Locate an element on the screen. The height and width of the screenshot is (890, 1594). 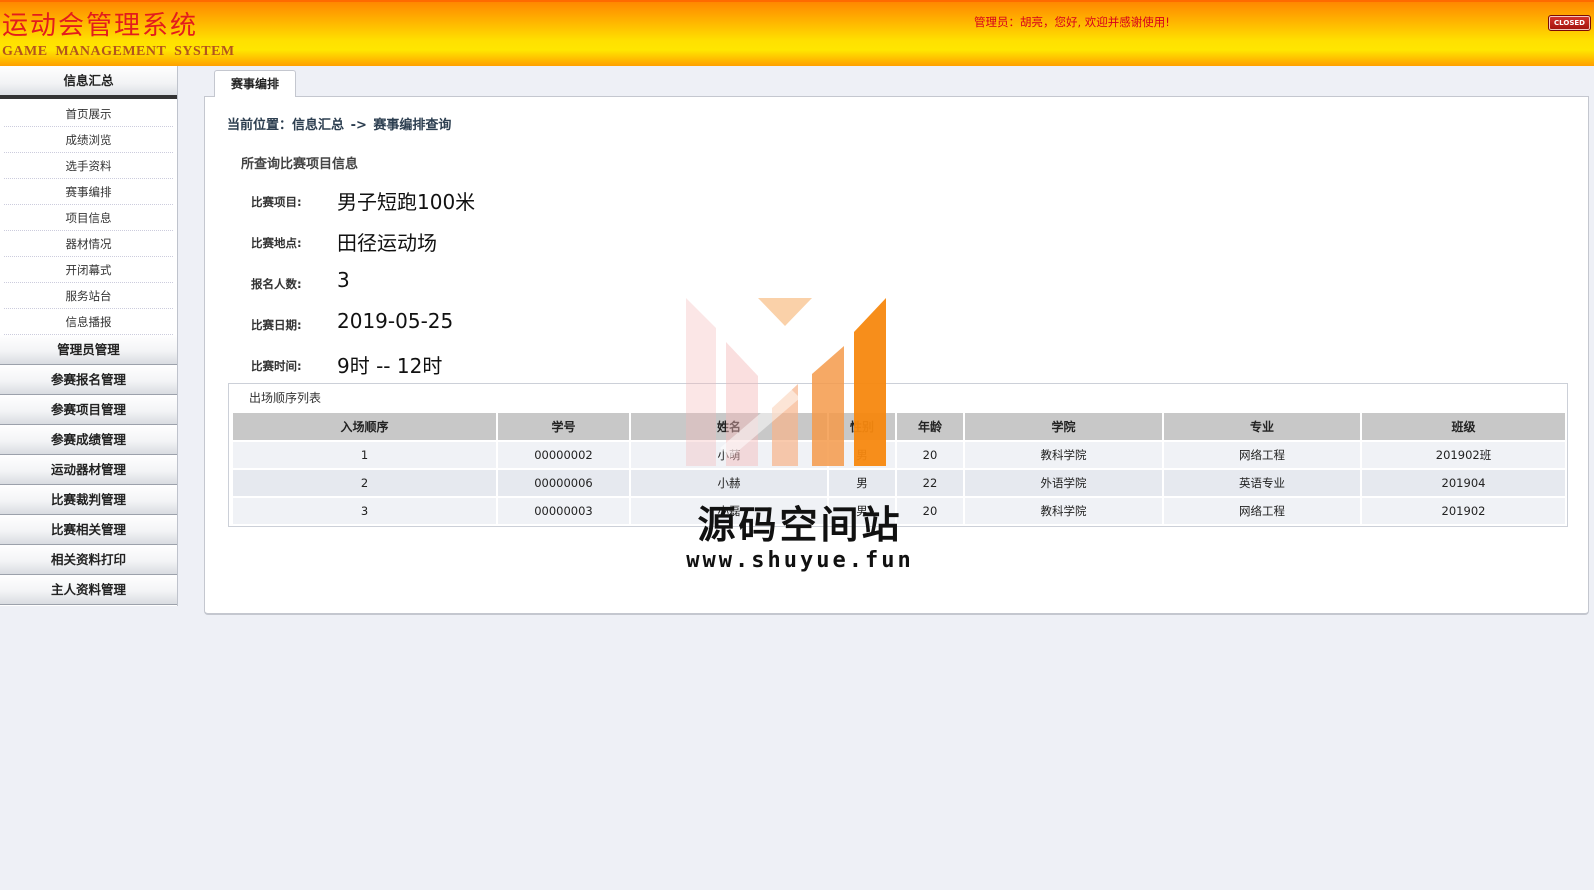
table-cell: 00000002 is located at coordinates (563, 455).